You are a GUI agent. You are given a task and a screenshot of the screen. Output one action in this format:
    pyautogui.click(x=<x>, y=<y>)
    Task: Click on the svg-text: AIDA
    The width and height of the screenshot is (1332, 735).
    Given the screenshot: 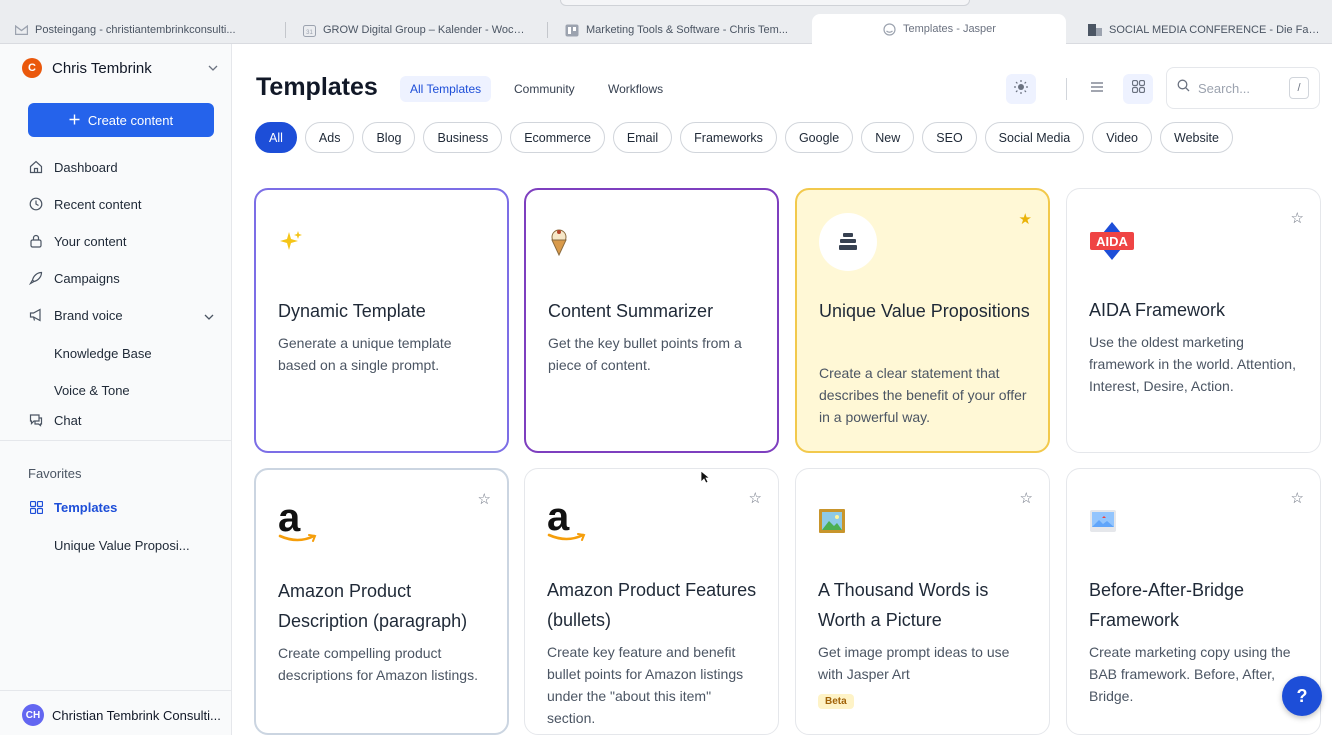 What is the action you would take?
    pyautogui.click(x=1112, y=241)
    